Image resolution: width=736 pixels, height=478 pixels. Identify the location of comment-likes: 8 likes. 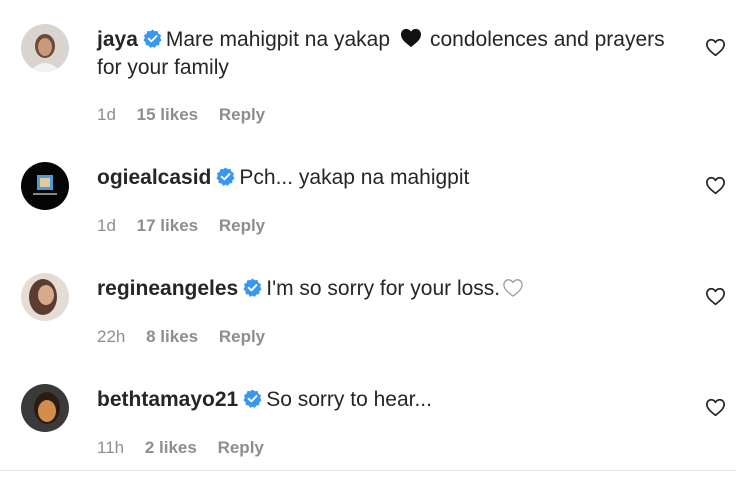
(172, 336).